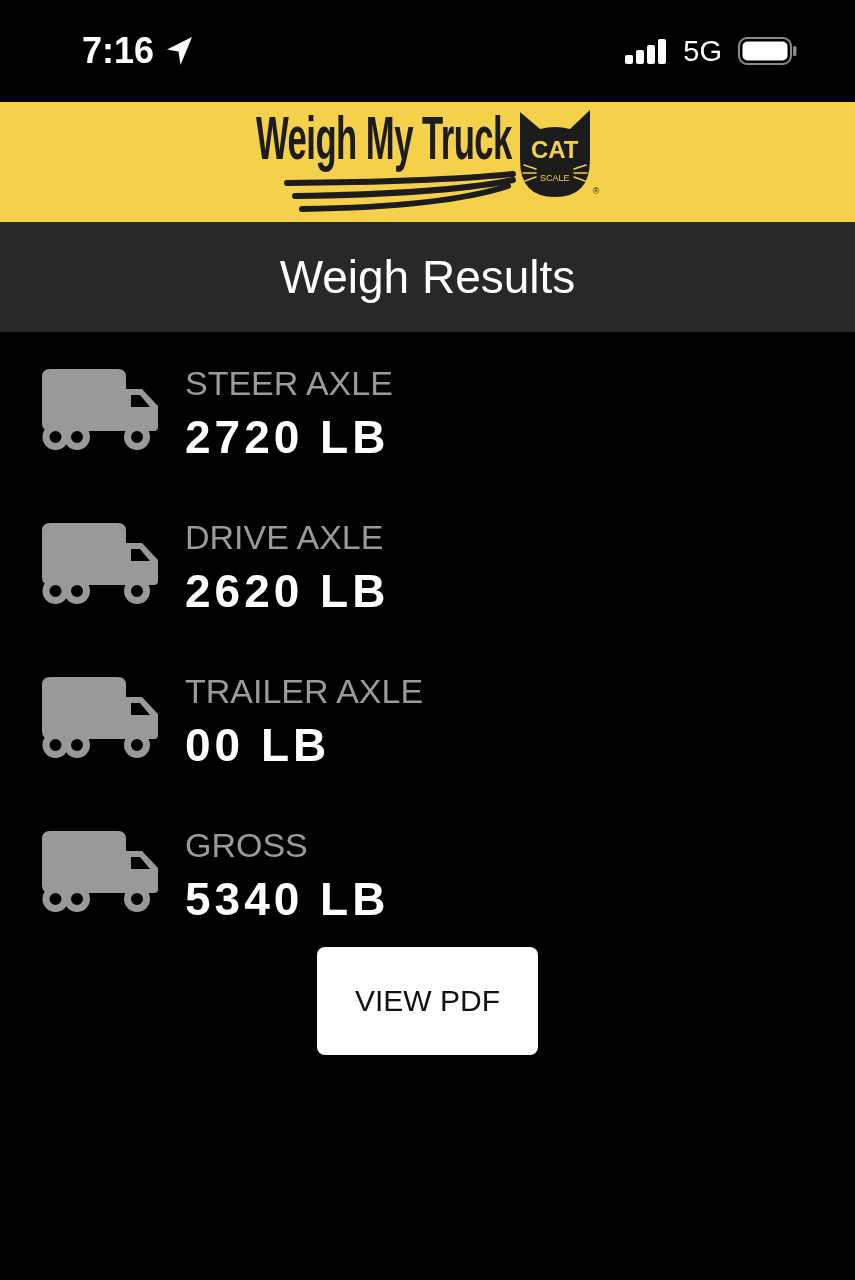 Image resolution: width=855 pixels, height=1280 pixels. Describe the element at coordinates (289, 383) in the screenshot. I see `result-label: STEER AXLE` at that location.